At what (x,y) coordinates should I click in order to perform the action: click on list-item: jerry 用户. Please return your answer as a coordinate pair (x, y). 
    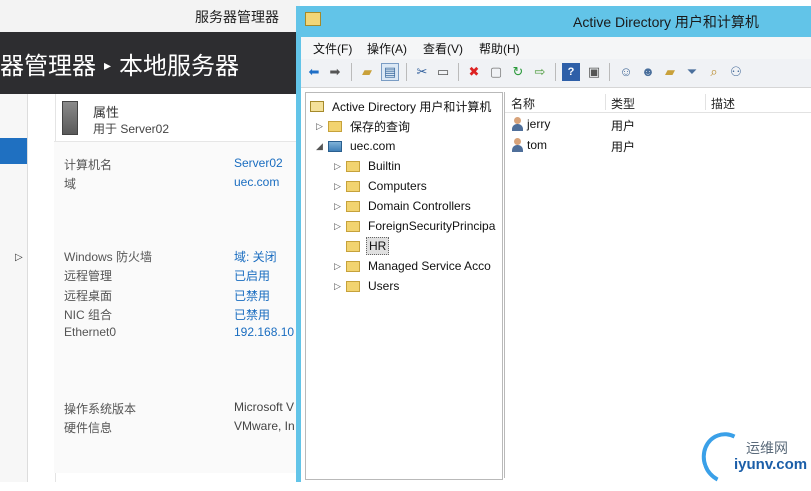
    Looking at the image, I should click on (658, 124).